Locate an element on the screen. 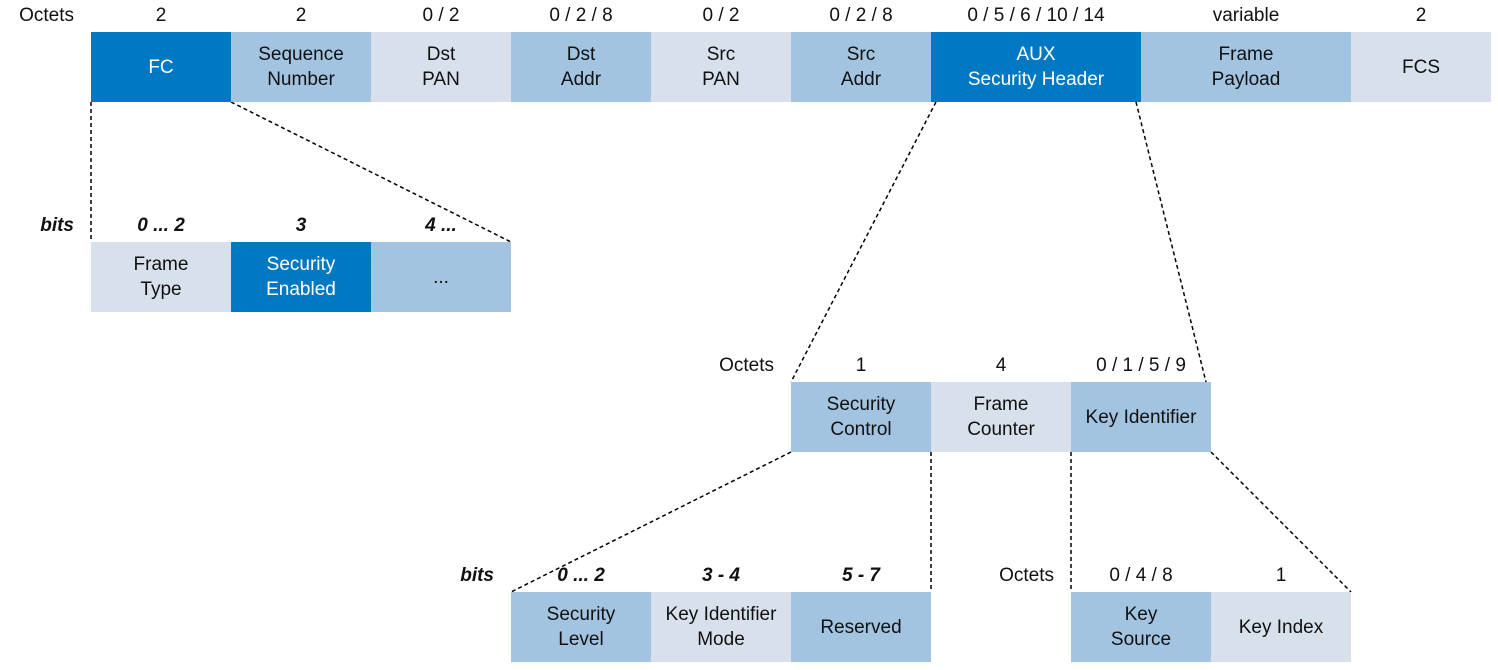 The width and height of the screenshot is (1498, 670). frame-row-label: Octets is located at coordinates (46, 15).